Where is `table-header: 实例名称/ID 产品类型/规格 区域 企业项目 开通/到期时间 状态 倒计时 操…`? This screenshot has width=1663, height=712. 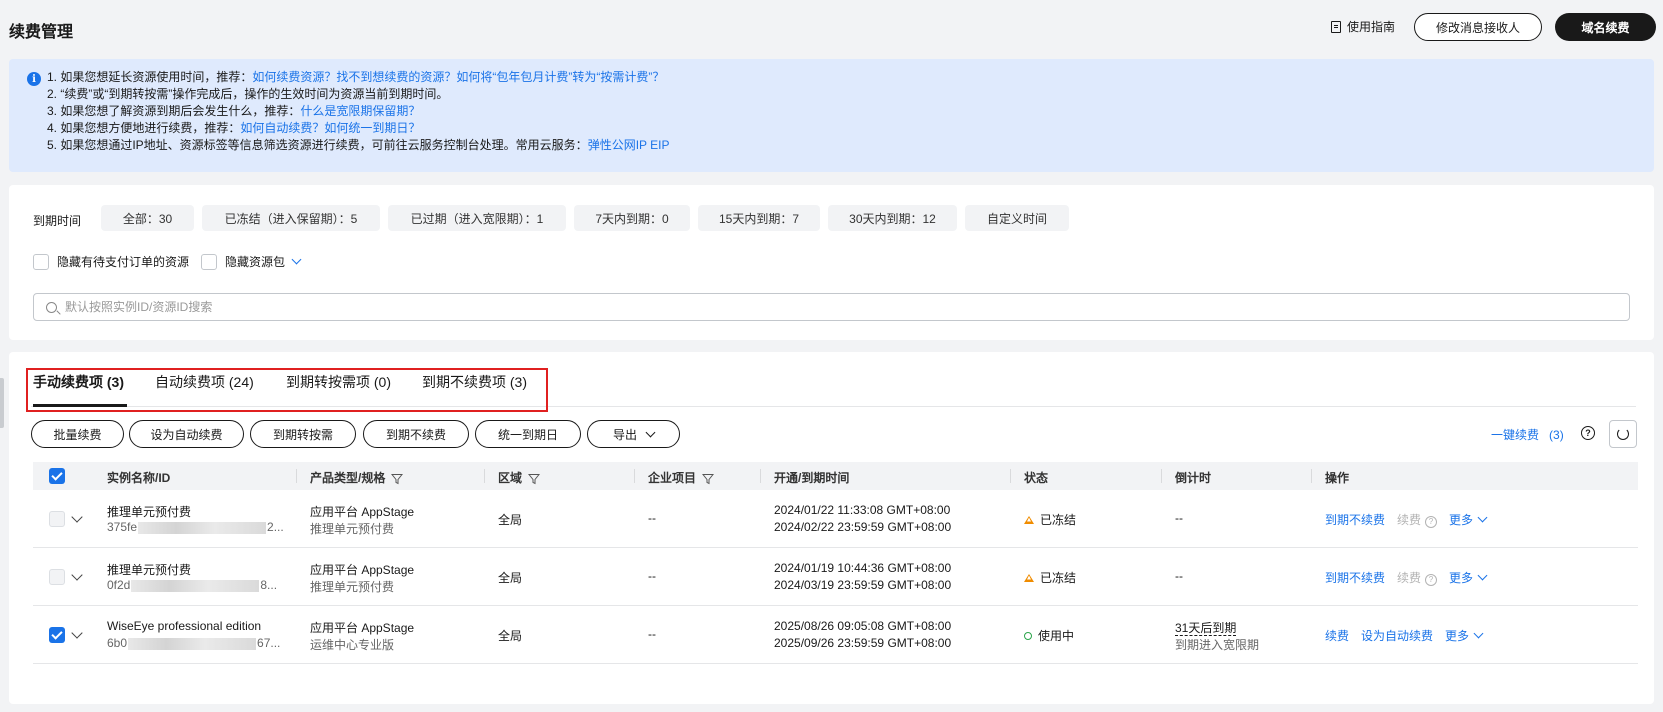 table-header: 实例名称/ID 产品类型/规格 区域 企业项目 开通/到期时间 状态 倒计时 操… is located at coordinates (835, 476).